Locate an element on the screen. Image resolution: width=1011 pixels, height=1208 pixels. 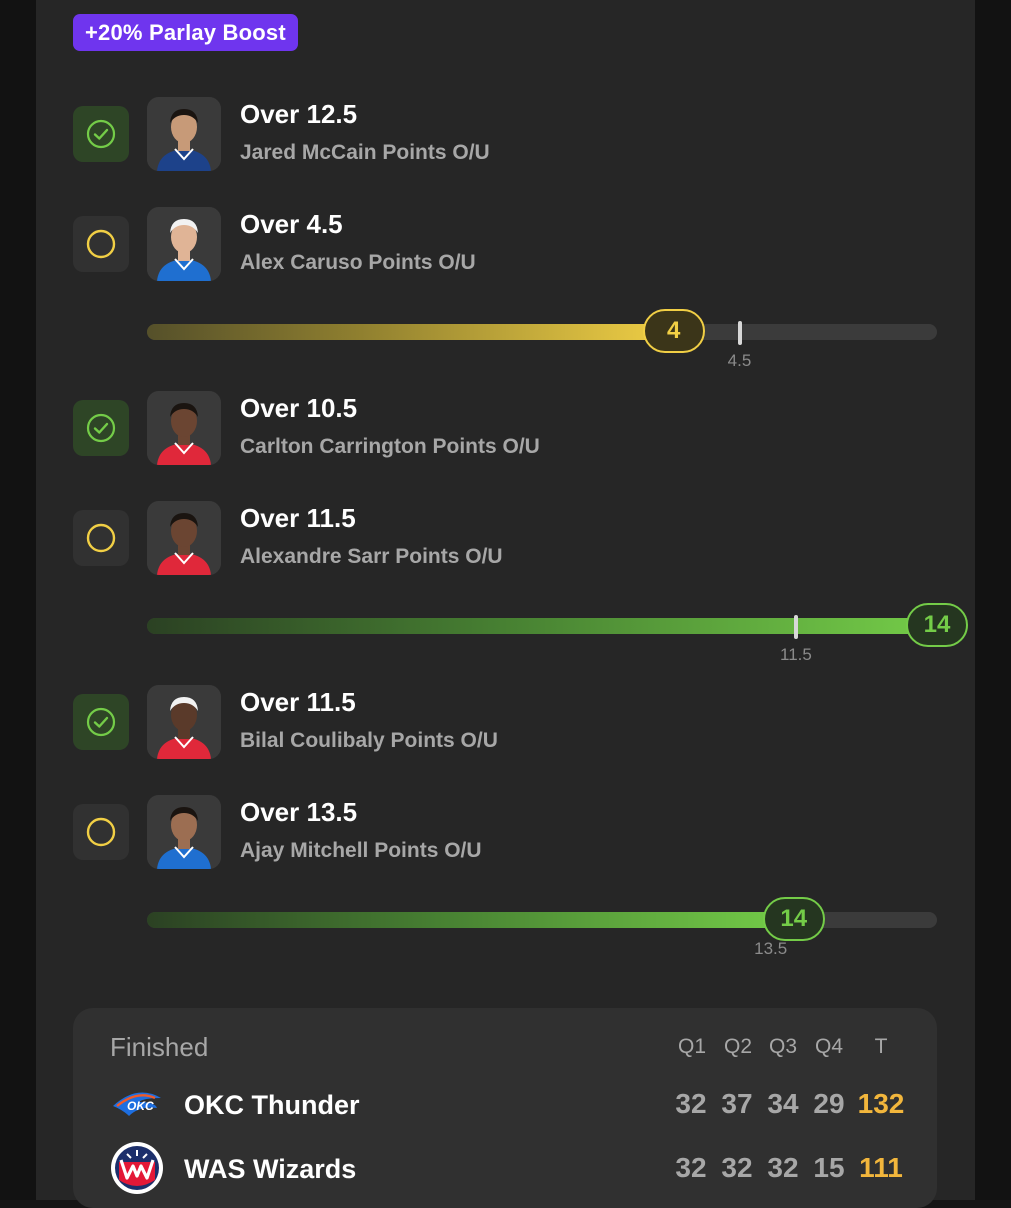
score-q4: 15 is located at coordinates (829, 1167).